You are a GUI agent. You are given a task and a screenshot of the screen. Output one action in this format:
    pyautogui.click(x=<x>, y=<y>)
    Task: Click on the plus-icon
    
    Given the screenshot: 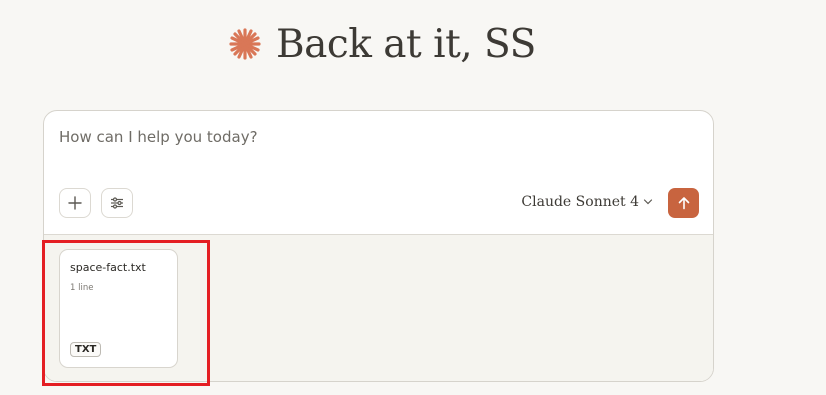 What is the action you would take?
    pyautogui.click(x=75, y=203)
    